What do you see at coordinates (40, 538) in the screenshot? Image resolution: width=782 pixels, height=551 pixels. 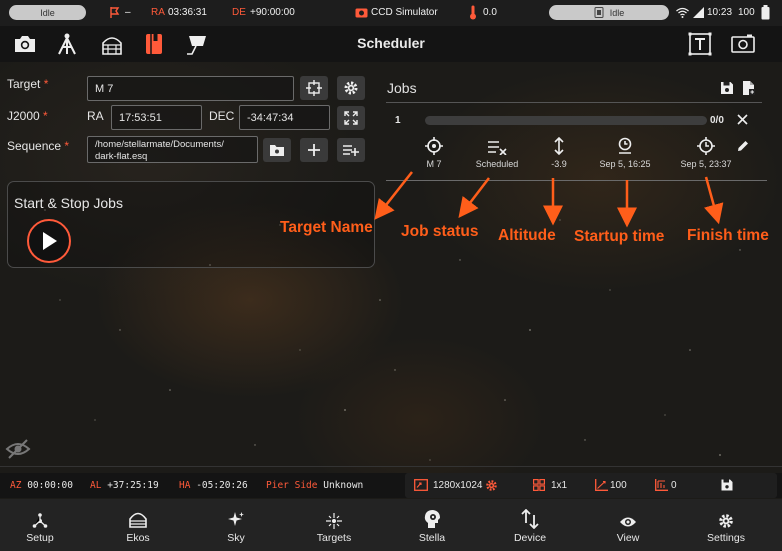 I see `nav-setup-label: Setup` at bounding box center [40, 538].